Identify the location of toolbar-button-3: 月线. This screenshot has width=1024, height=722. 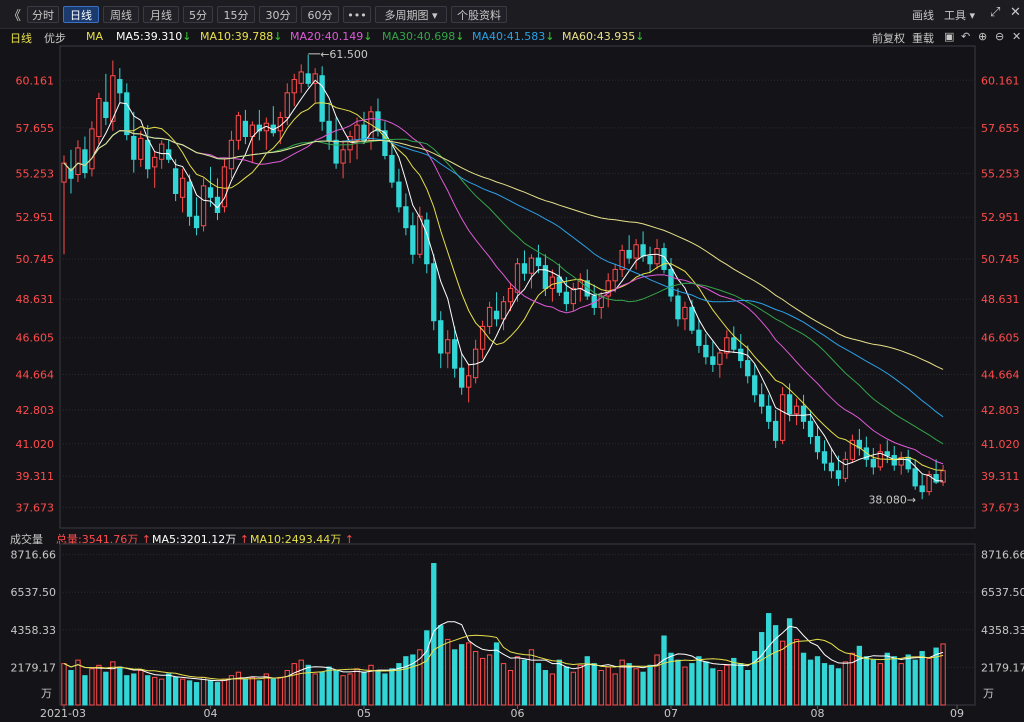
(161, 14).